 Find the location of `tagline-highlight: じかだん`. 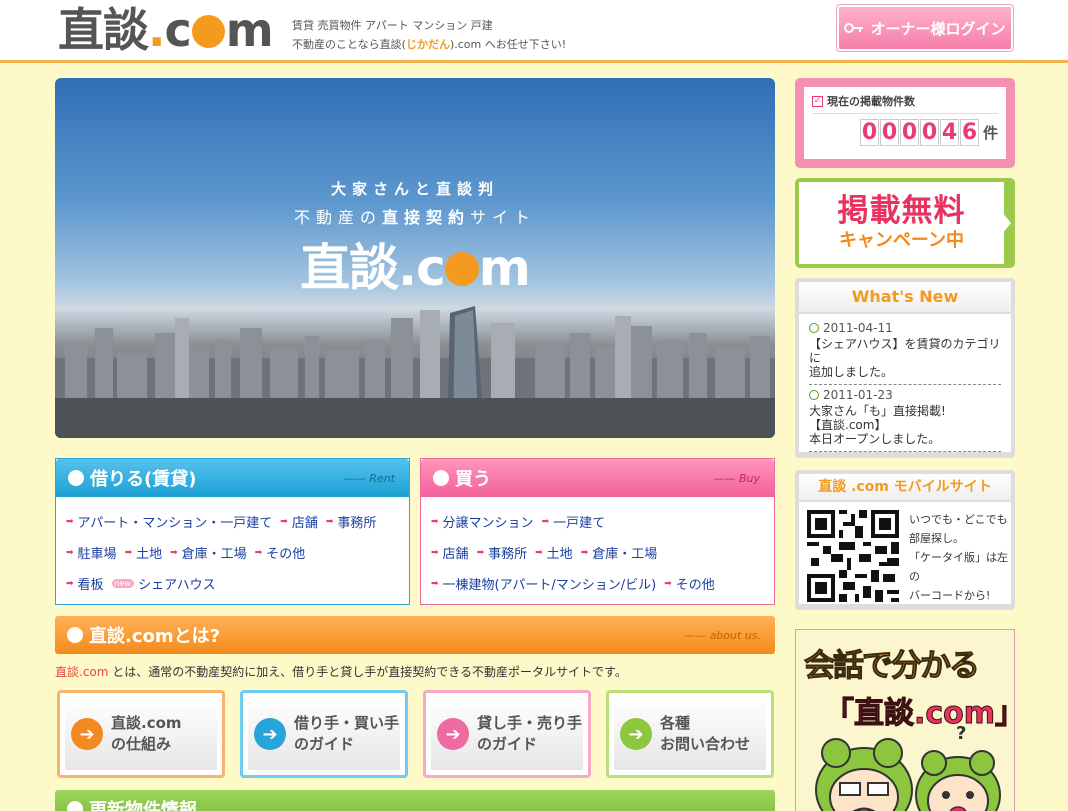

tagline-highlight: じかだん is located at coordinates (427, 44).